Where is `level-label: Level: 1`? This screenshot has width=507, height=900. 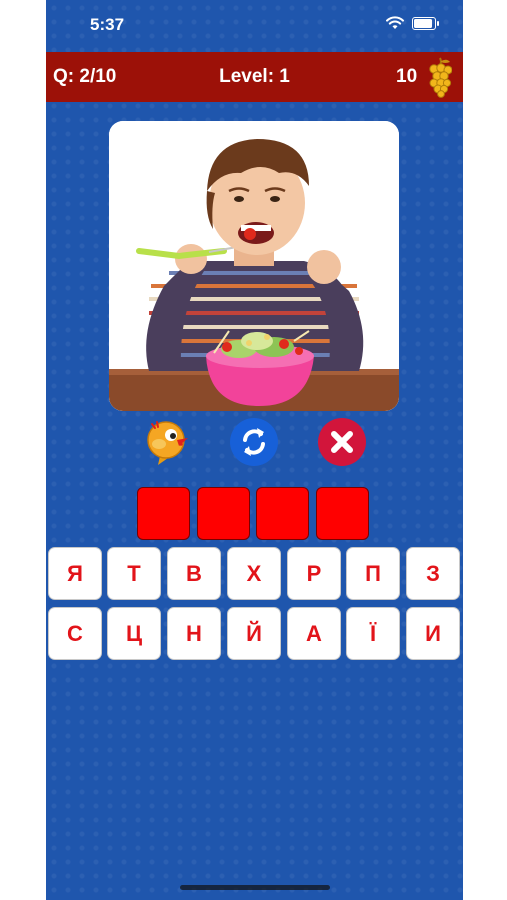 level-label: Level: 1 is located at coordinates (254, 76).